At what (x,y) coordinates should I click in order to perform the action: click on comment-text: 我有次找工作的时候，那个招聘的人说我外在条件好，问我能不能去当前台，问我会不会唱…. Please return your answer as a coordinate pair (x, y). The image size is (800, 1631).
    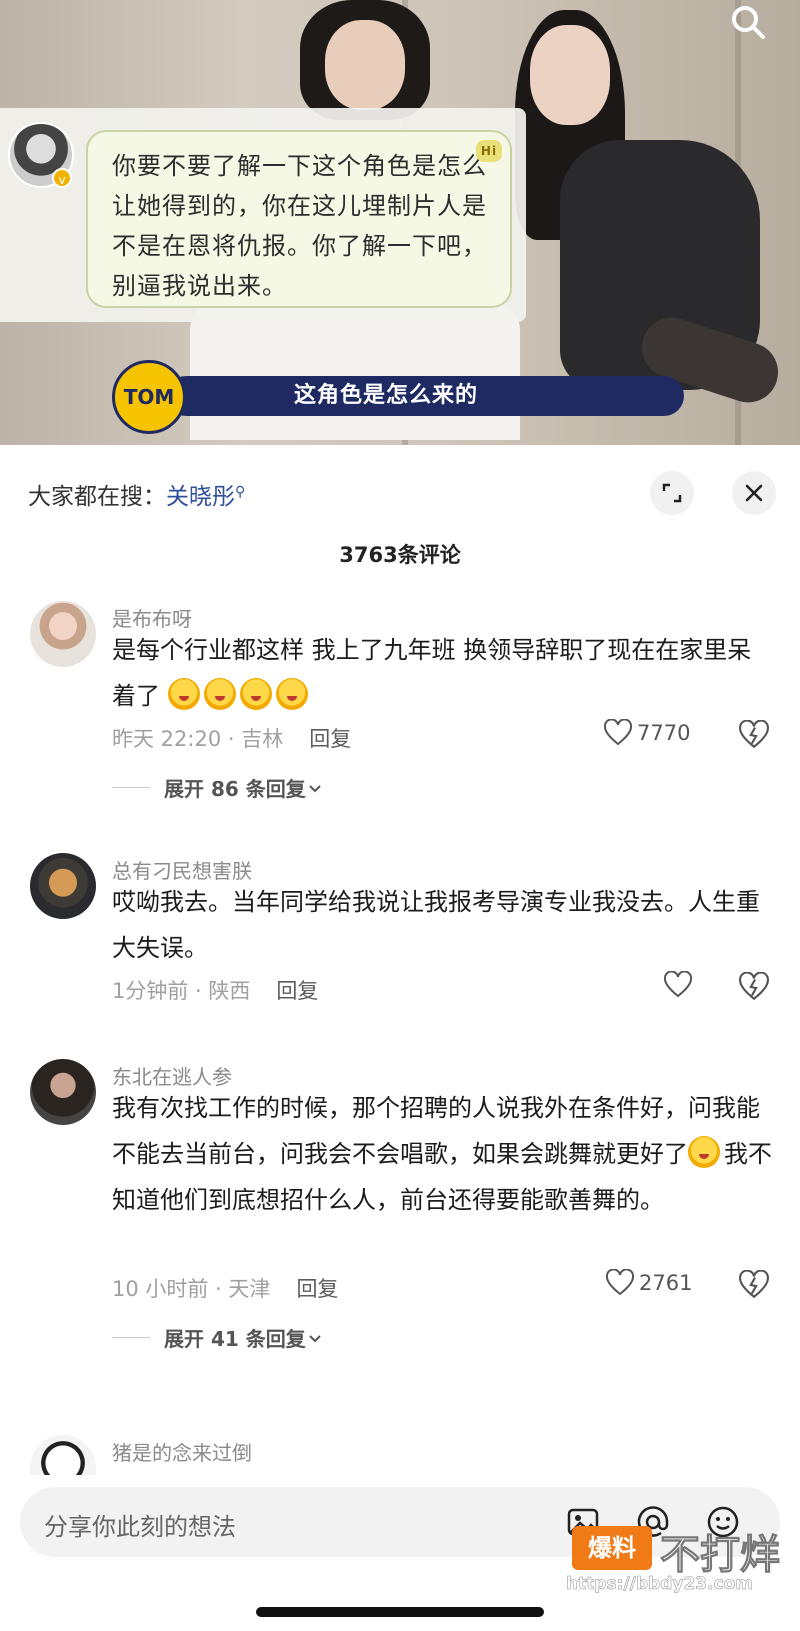
    Looking at the image, I should click on (442, 1154).